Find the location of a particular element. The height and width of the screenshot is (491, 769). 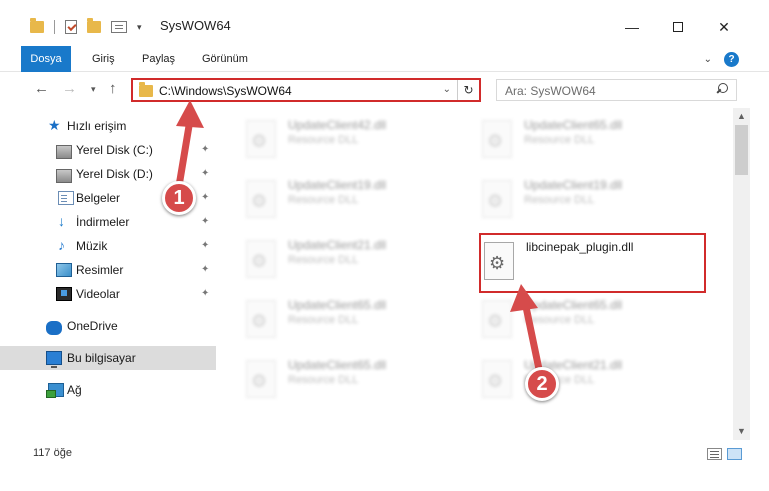

maximize-button is located at coordinates (678, 27).